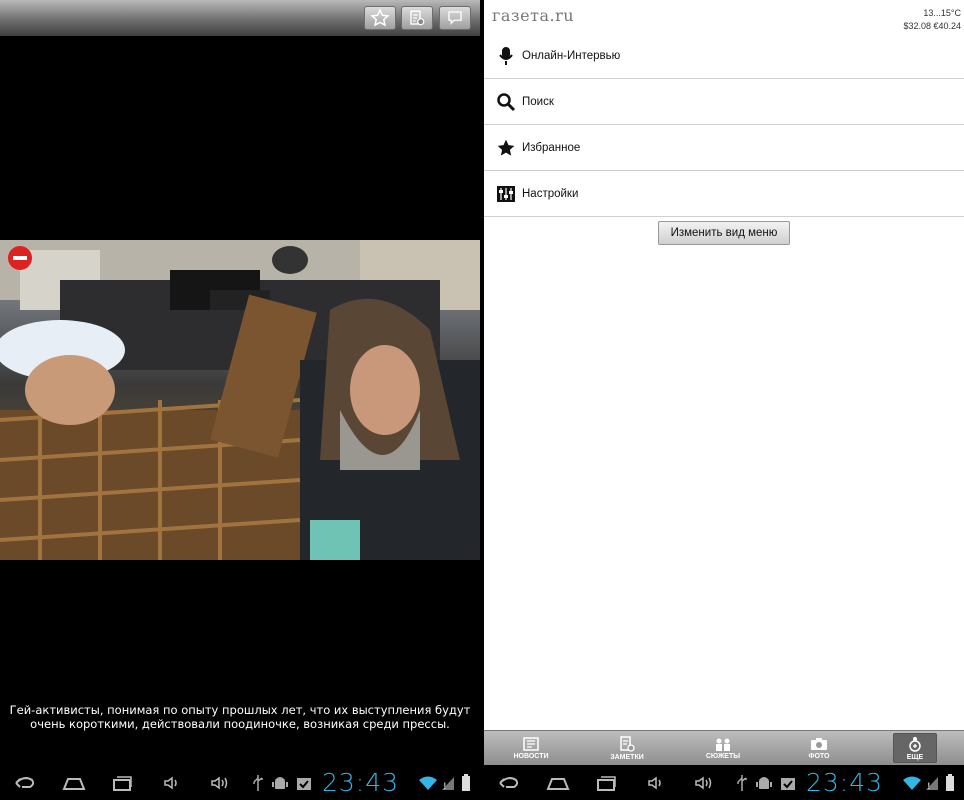  What do you see at coordinates (506, 56) in the screenshot?
I see `microphone-icon` at bounding box center [506, 56].